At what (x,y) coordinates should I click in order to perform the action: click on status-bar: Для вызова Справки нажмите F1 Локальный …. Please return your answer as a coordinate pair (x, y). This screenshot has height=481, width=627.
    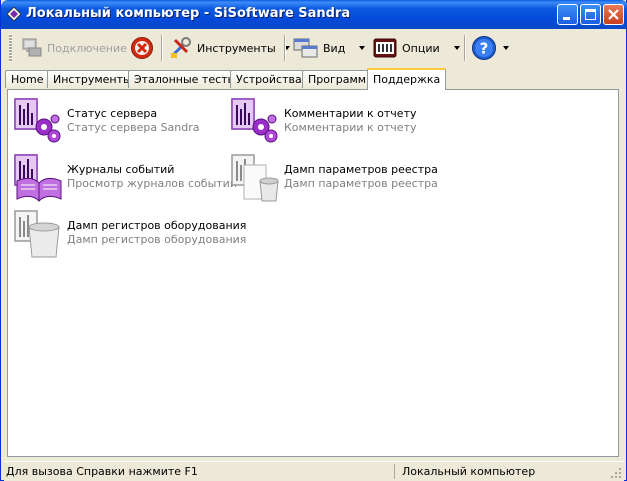
    Looking at the image, I should click on (314, 471).